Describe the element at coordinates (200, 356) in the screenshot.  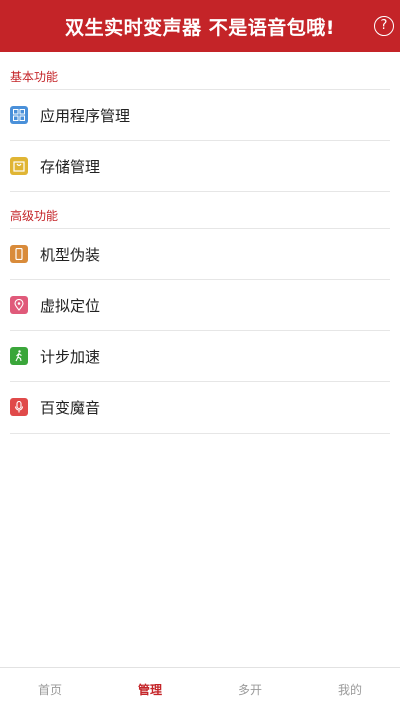
I see `menu-item-step-boost: 计步加速` at that location.